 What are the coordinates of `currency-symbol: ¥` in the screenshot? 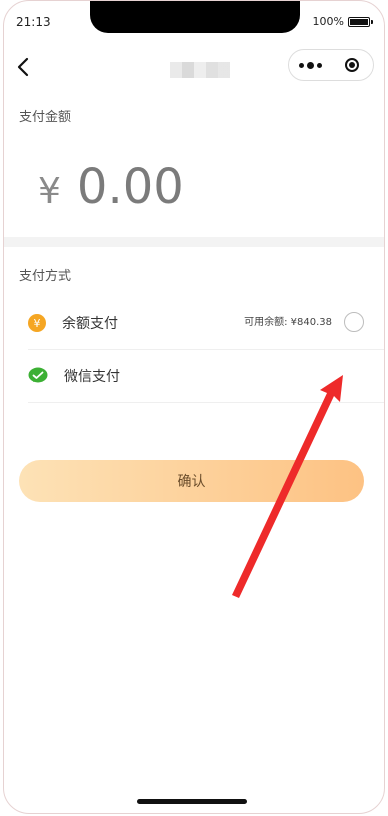 It's located at (49, 191).